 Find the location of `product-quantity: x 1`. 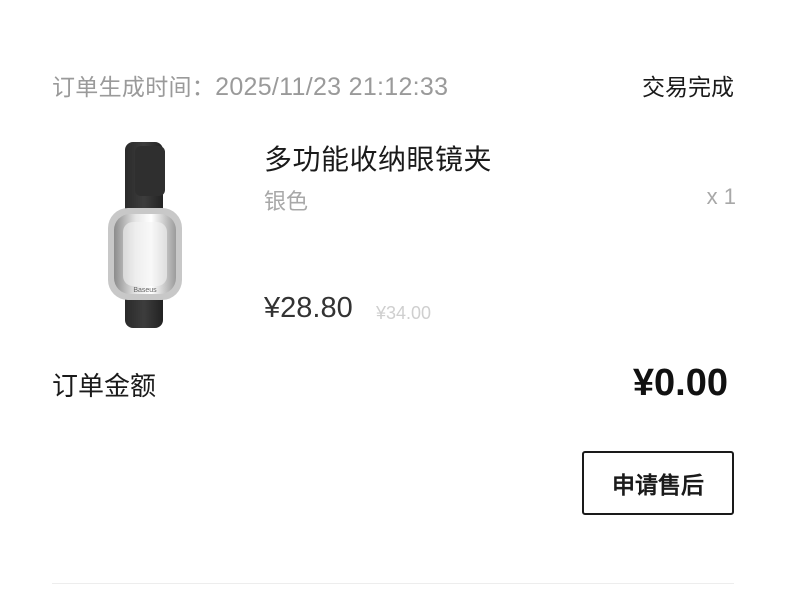

product-quantity: x 1 is located at coordinates (721, 196).